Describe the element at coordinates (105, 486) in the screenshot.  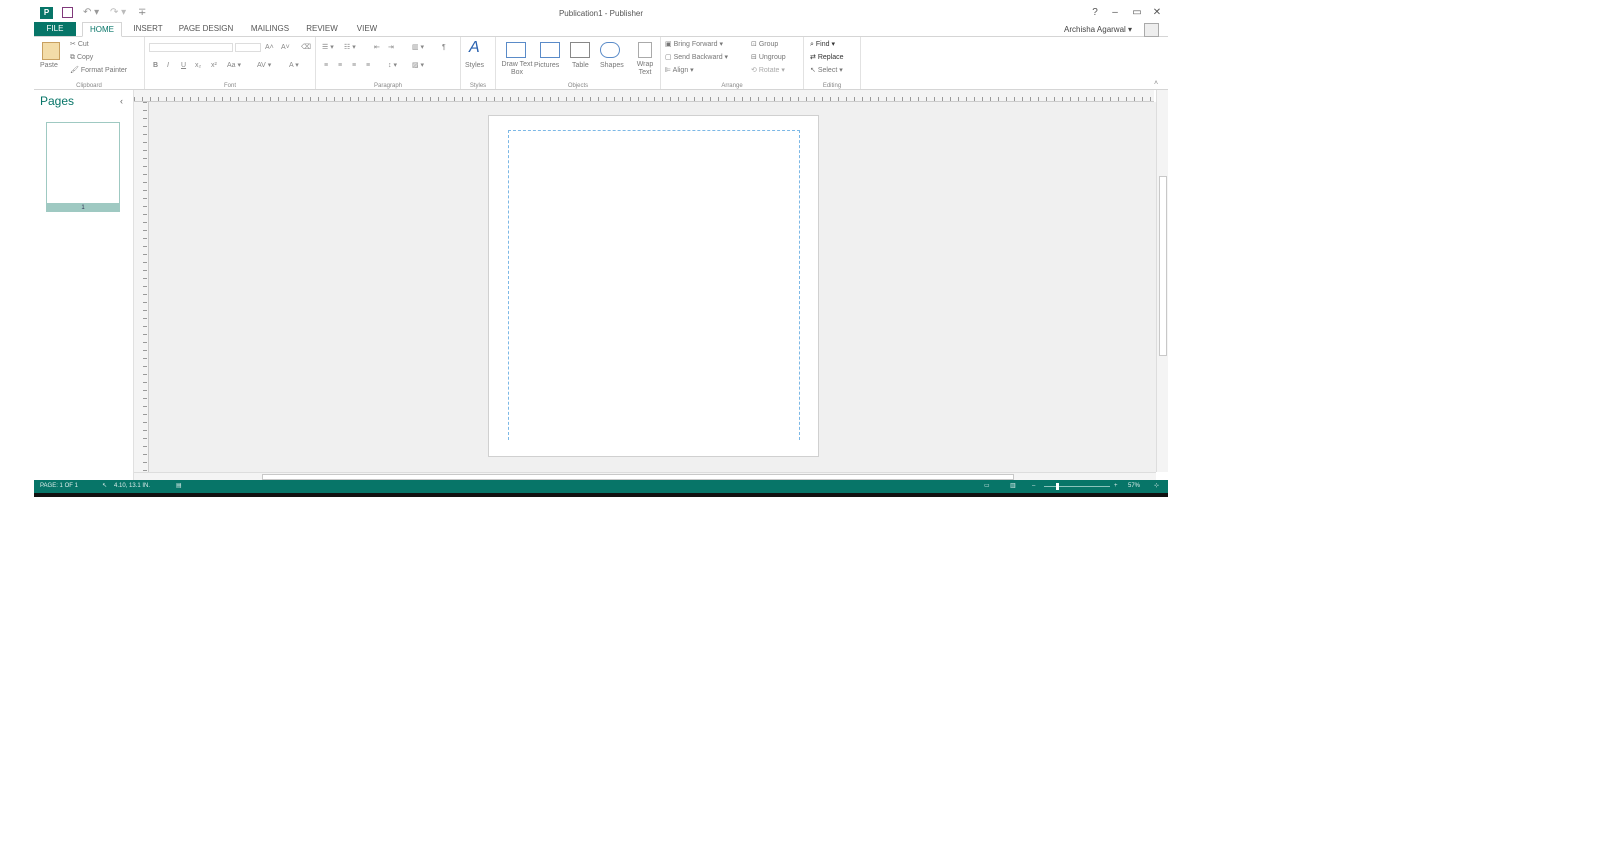
I see `cursor-icon: ↖` at that location.